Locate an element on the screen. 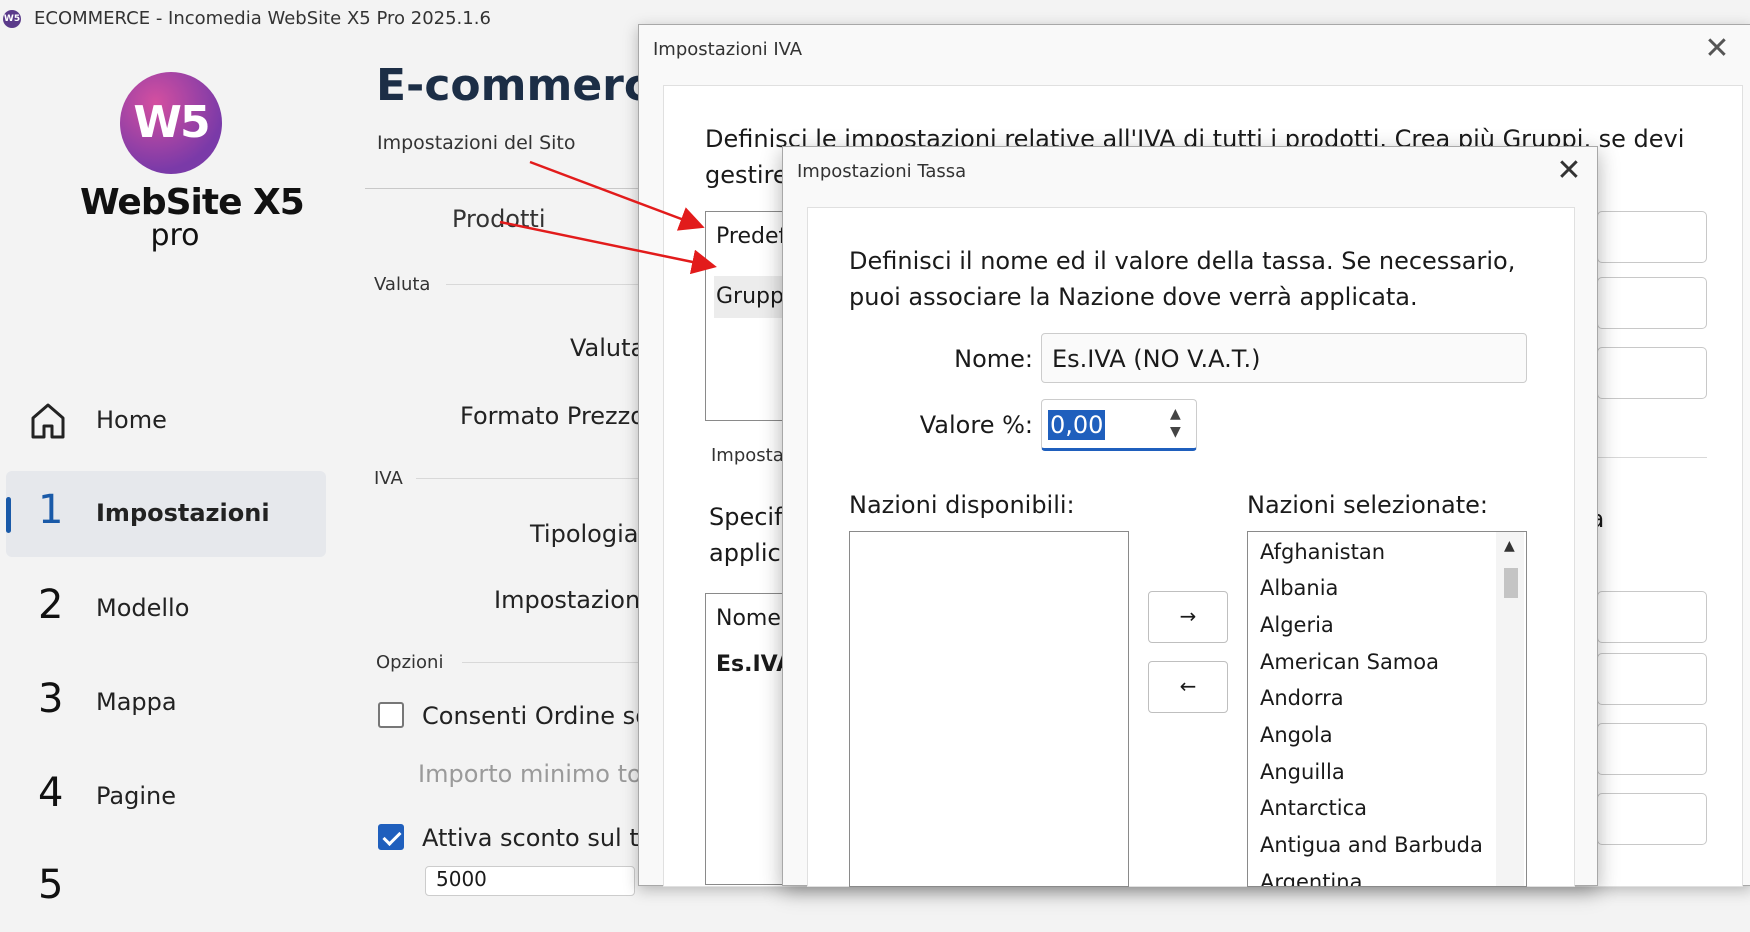 The width and height of the screenshot is (1750, 932). sidebar-item-number: 4 is located at coordinates (51, 793).